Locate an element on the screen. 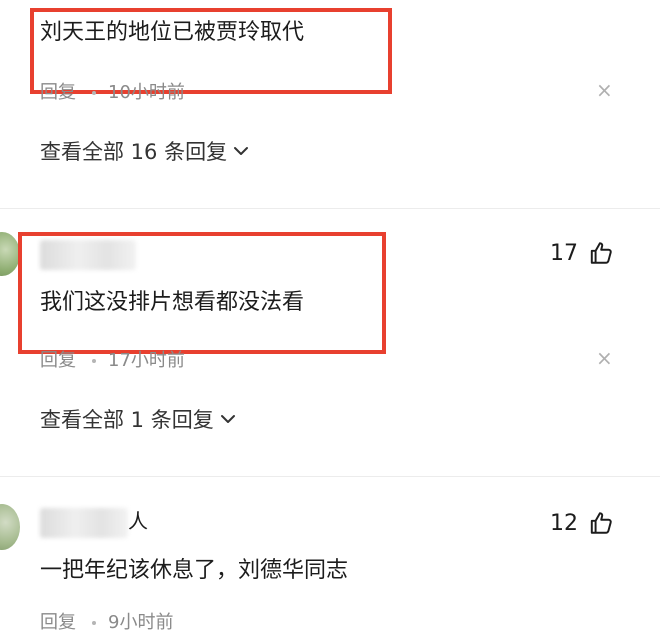 This screenshot has height=634, width=660. like-count: 17 is located at coordinates (582, 253).